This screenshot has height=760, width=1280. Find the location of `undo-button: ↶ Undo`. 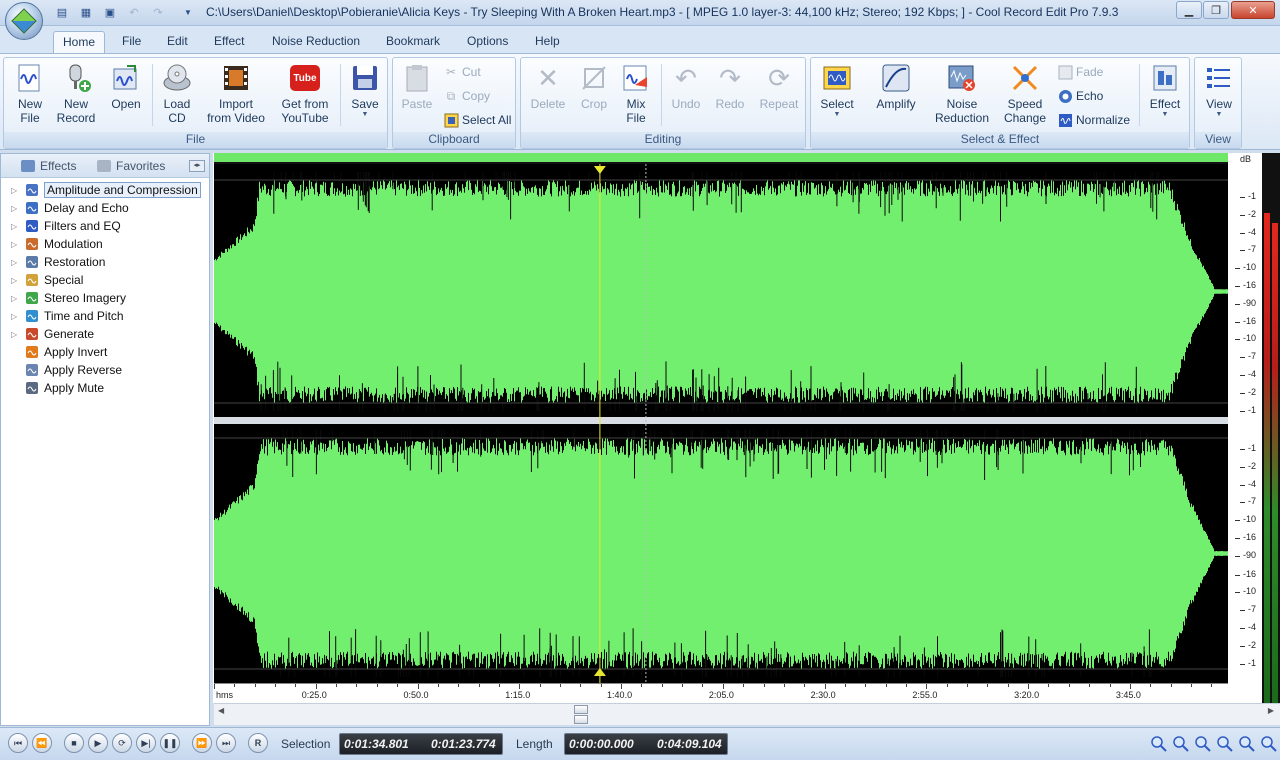

undo-button: ↶ Undo is located at coordinates (686, 96).